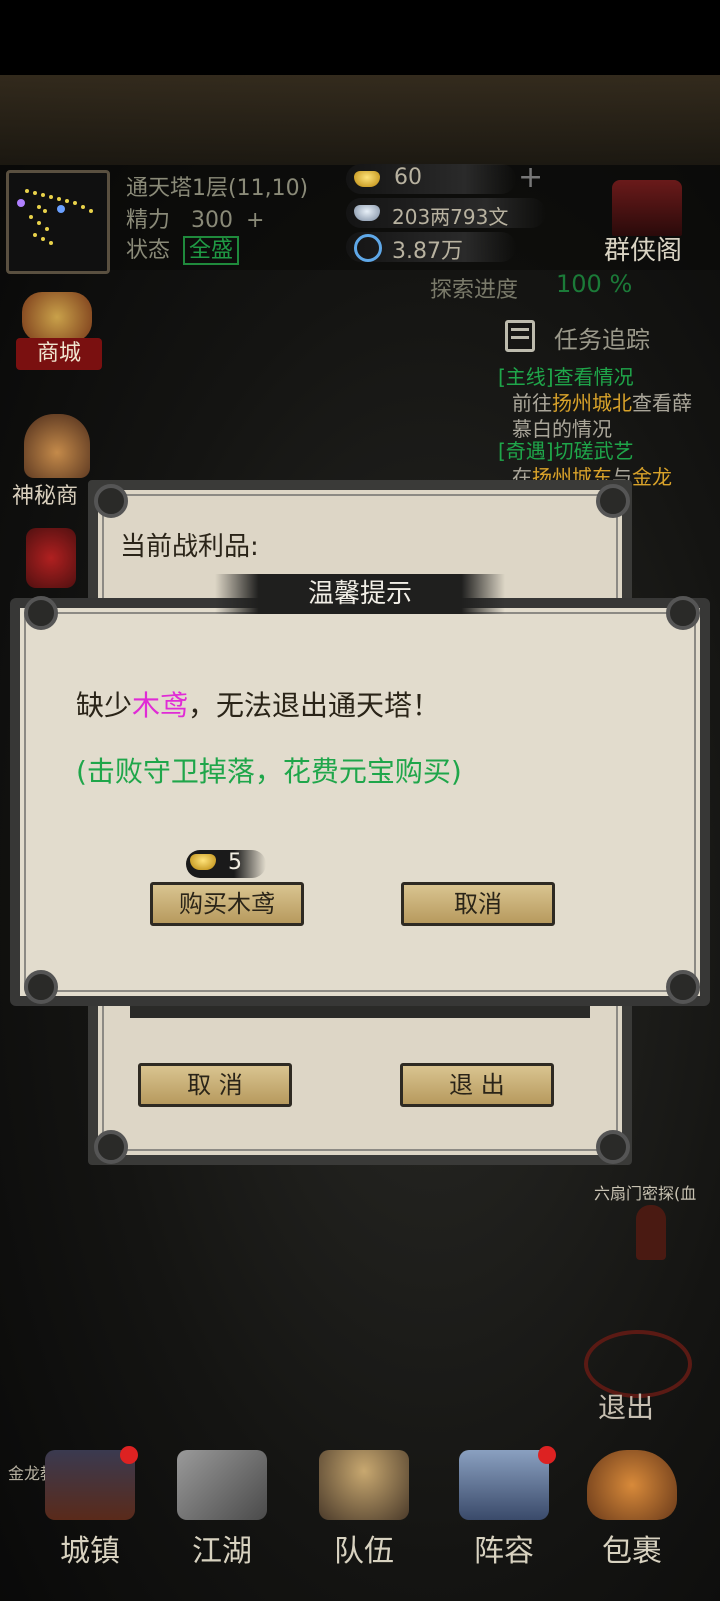  I want to click on nav-label: 队伍, so click(364, 1551).